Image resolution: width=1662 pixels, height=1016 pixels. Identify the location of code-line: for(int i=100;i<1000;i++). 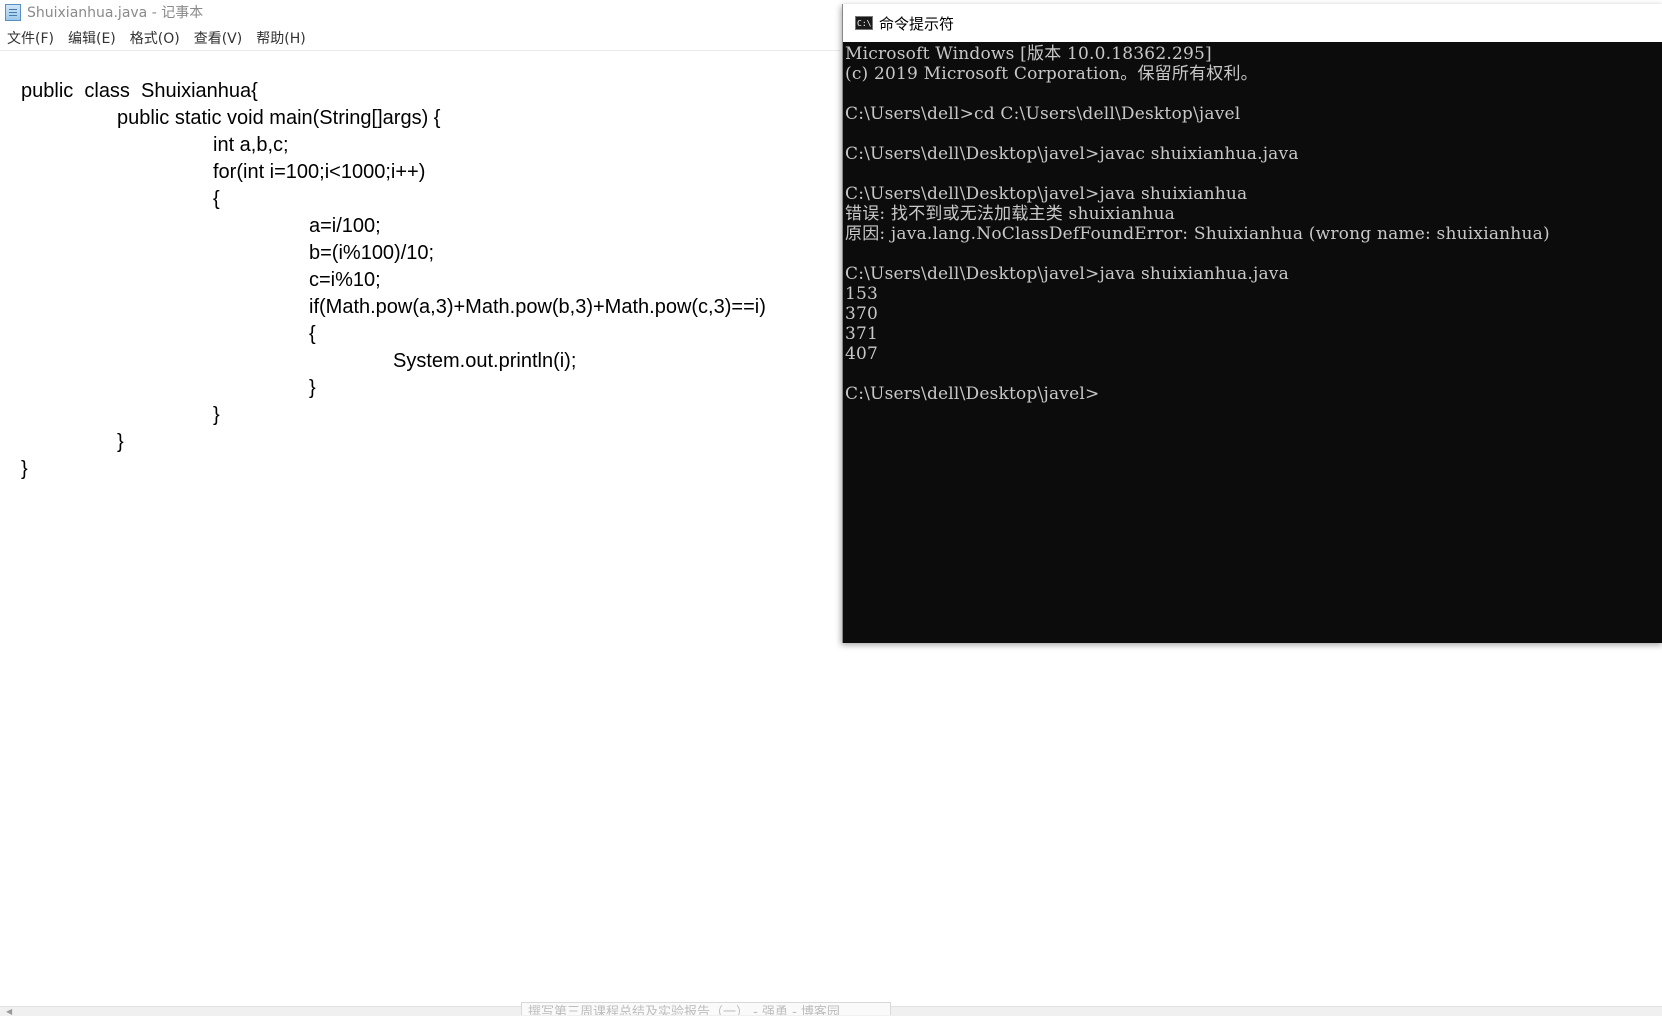
(319, 172).